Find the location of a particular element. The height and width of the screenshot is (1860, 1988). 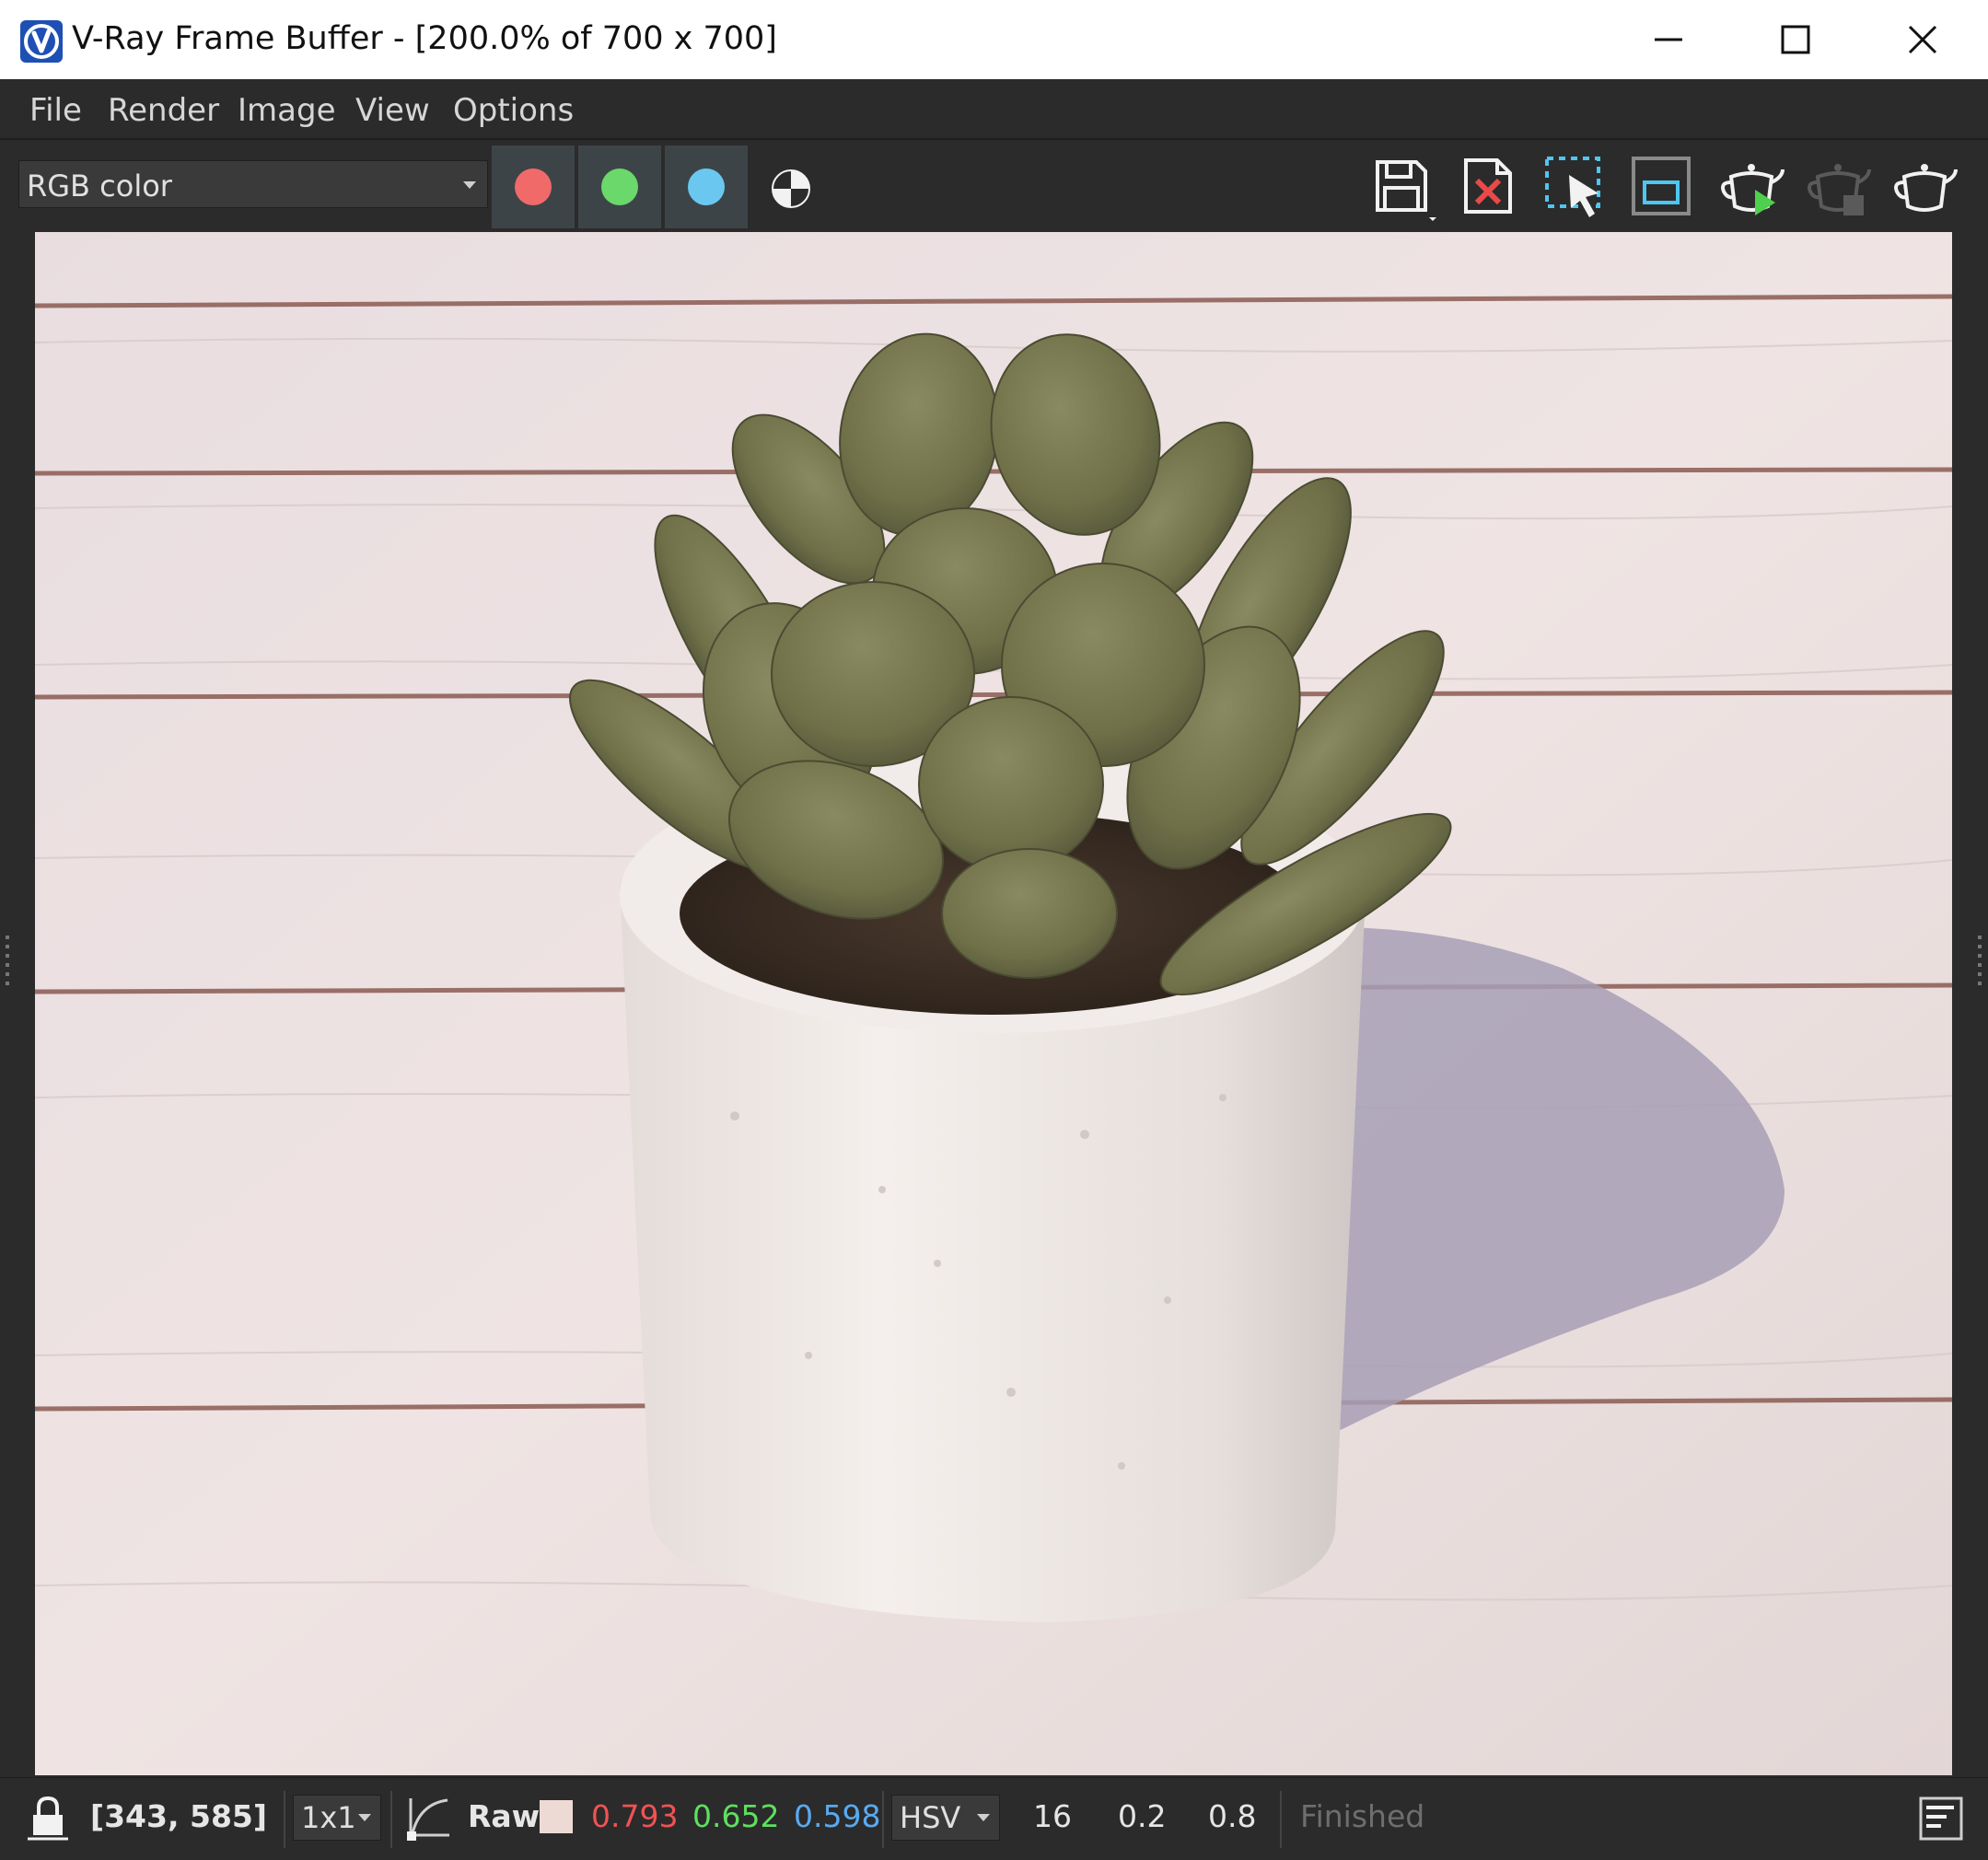

vray-logo-icon is located at coordinates (42, 41).